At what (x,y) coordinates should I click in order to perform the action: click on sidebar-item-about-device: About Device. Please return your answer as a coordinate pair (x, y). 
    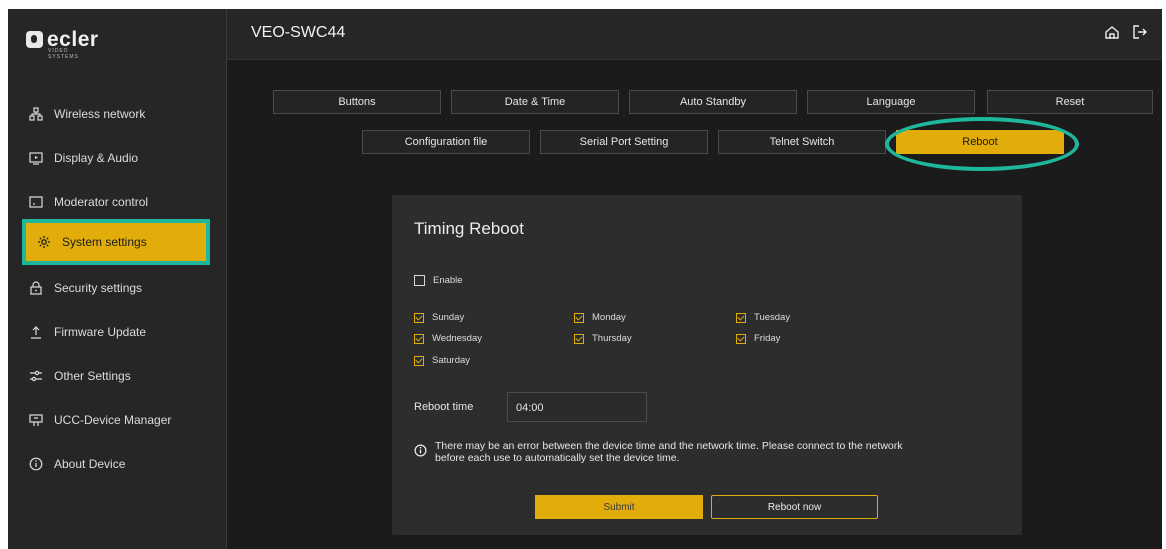
    Looking at the image, I should click on (76, 464).